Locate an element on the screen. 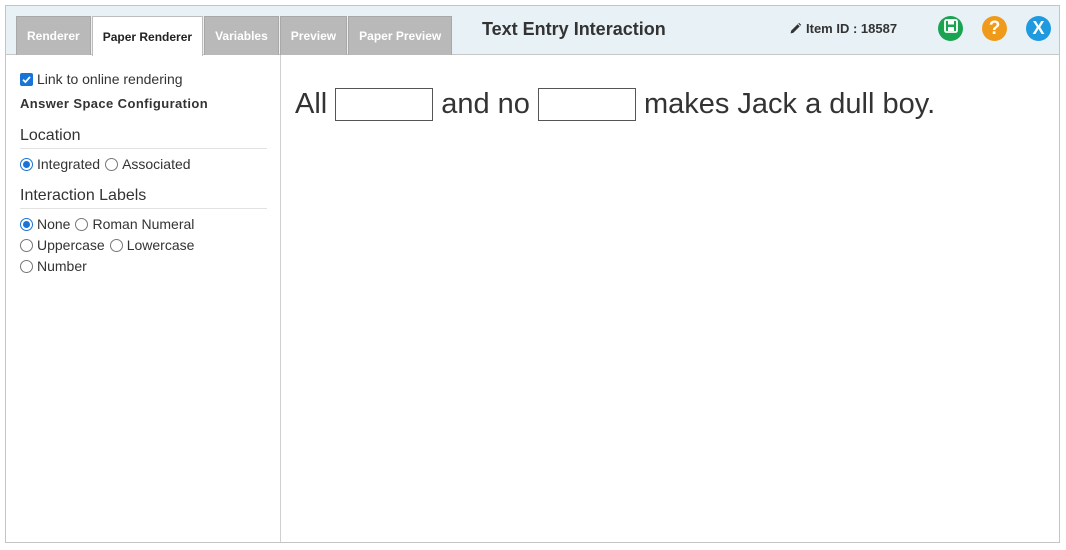 Image resolution: width=1066 pixels, height=550 pixels. labels-number-option: Number is located at coordinates (53, 266).